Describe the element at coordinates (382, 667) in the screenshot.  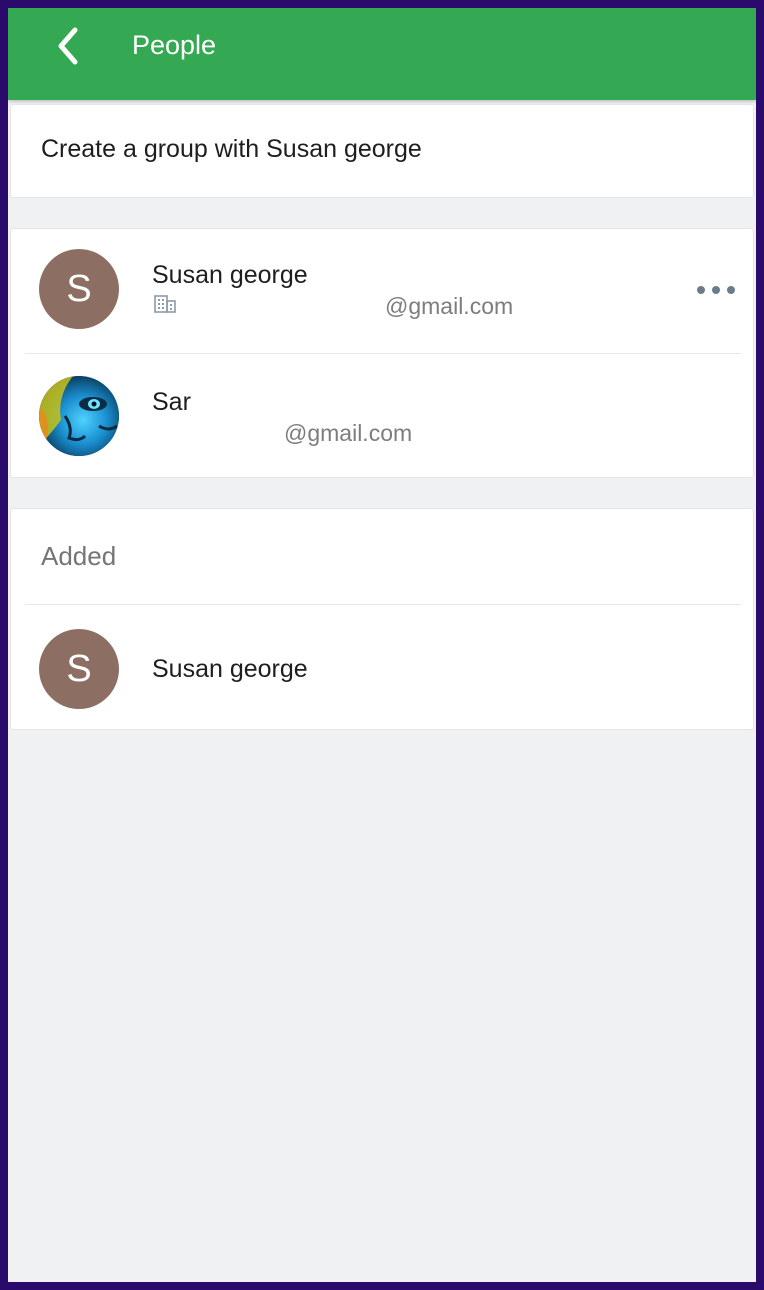
I see `added-person-row: S Susan george` at that location.